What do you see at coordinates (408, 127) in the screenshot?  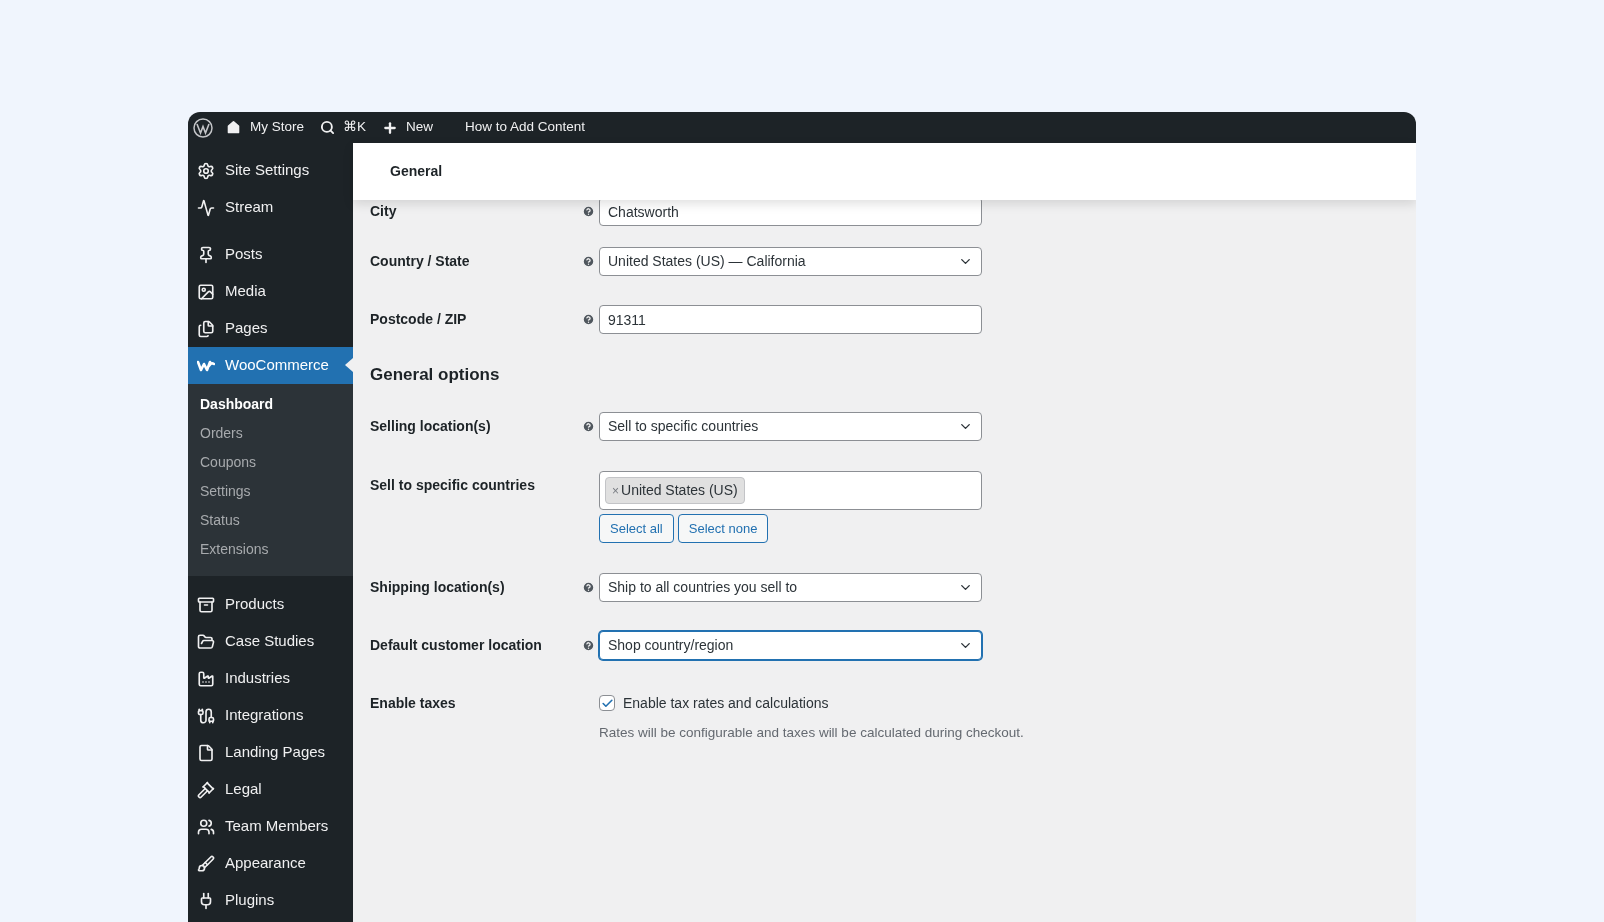 I see `new-link: New` at bounding box center [408, 127].